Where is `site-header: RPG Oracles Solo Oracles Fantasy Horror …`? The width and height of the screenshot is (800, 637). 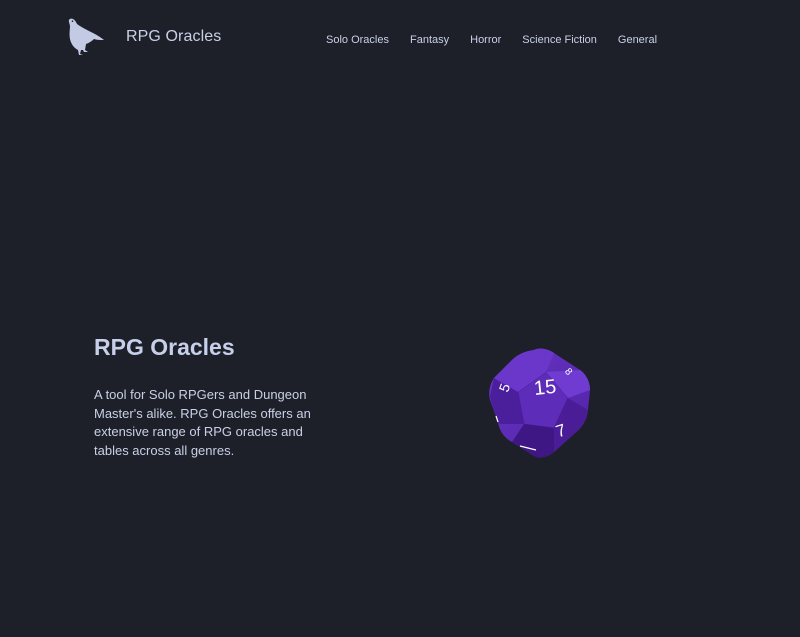 site-header: RPG Oracles Solo Oracles Fantasy Horror … is located at coordinates (400, 41).